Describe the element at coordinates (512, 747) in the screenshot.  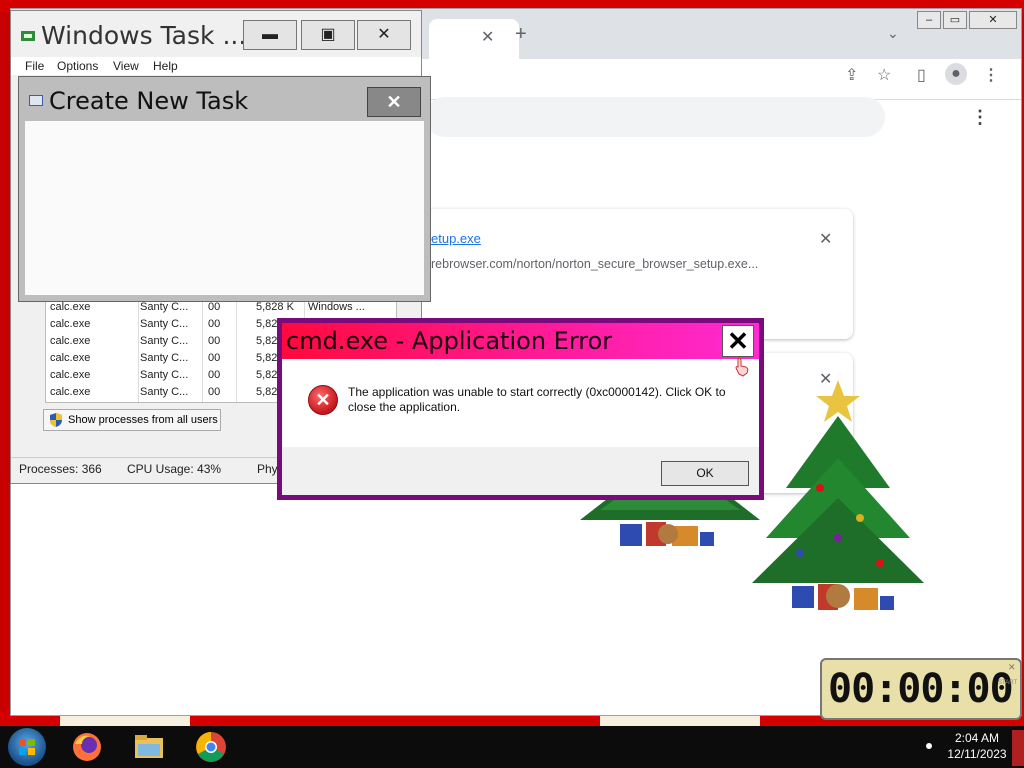
I see `taskbar: 2:04 AM 12/11/2023` at that location.